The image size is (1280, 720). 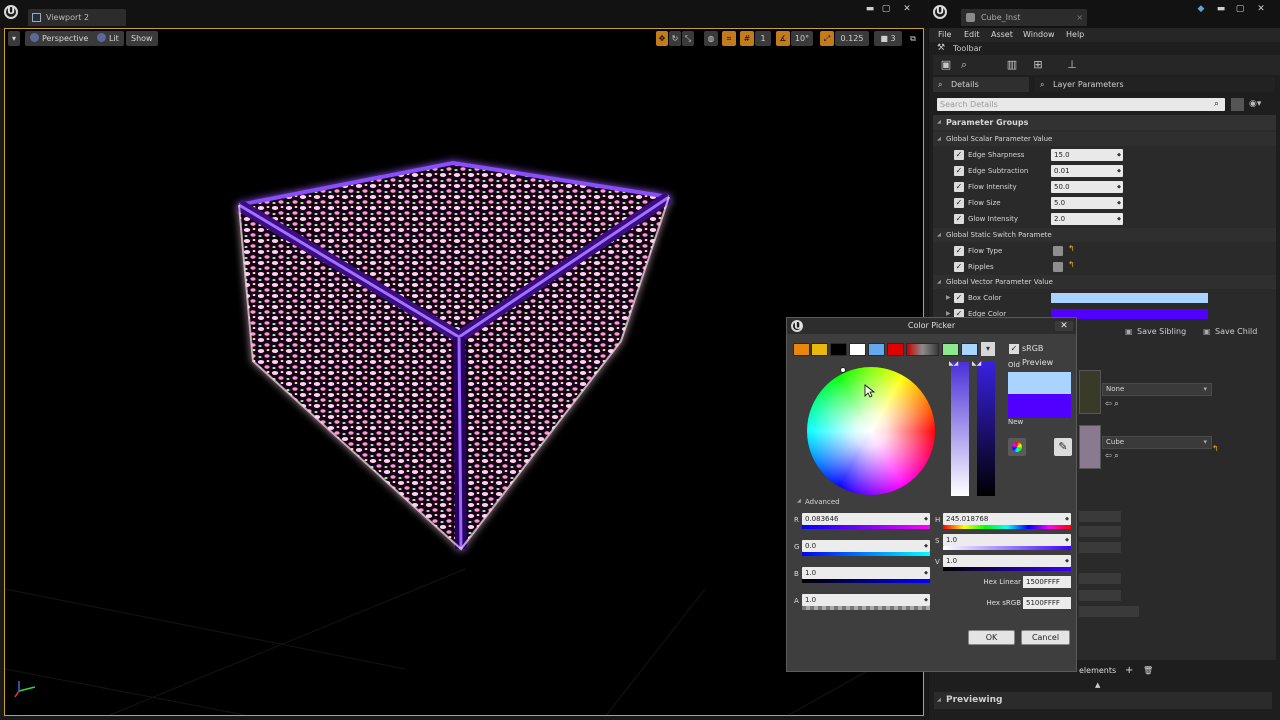 What do you see at coordinates (729, 38) in the screenshot?
I see `surface-snap-icon: ⌗` at bounding box center [729, 38].